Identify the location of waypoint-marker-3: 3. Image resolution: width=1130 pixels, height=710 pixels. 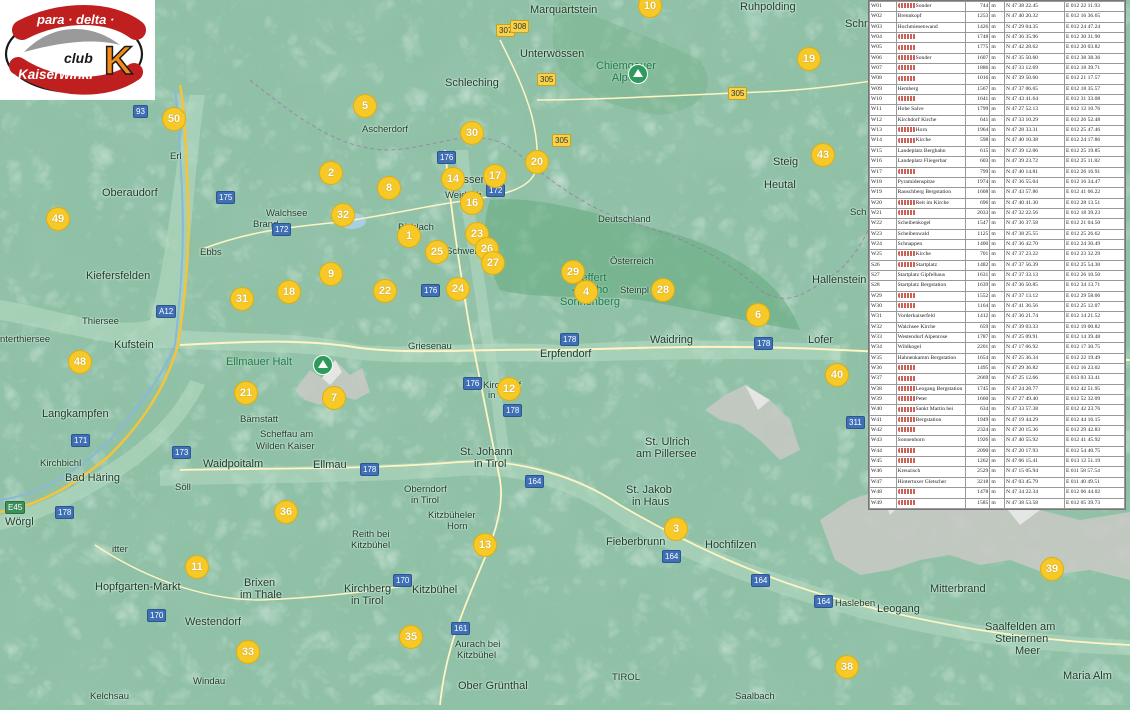
(676, 529).